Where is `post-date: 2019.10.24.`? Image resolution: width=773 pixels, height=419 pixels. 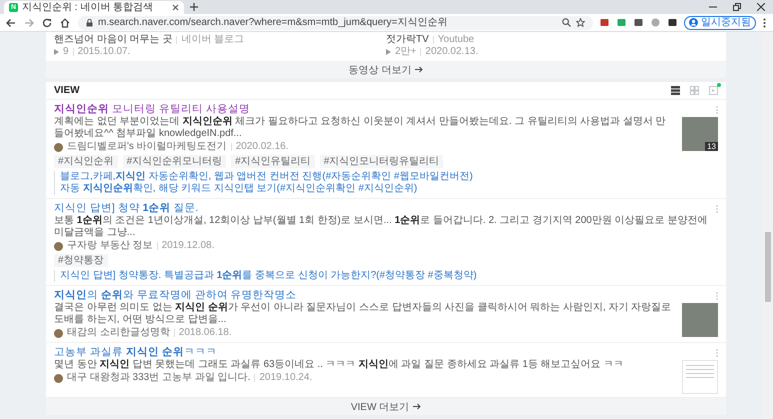
post-date: 2019.10.24. is located at coordinates (285, 378).